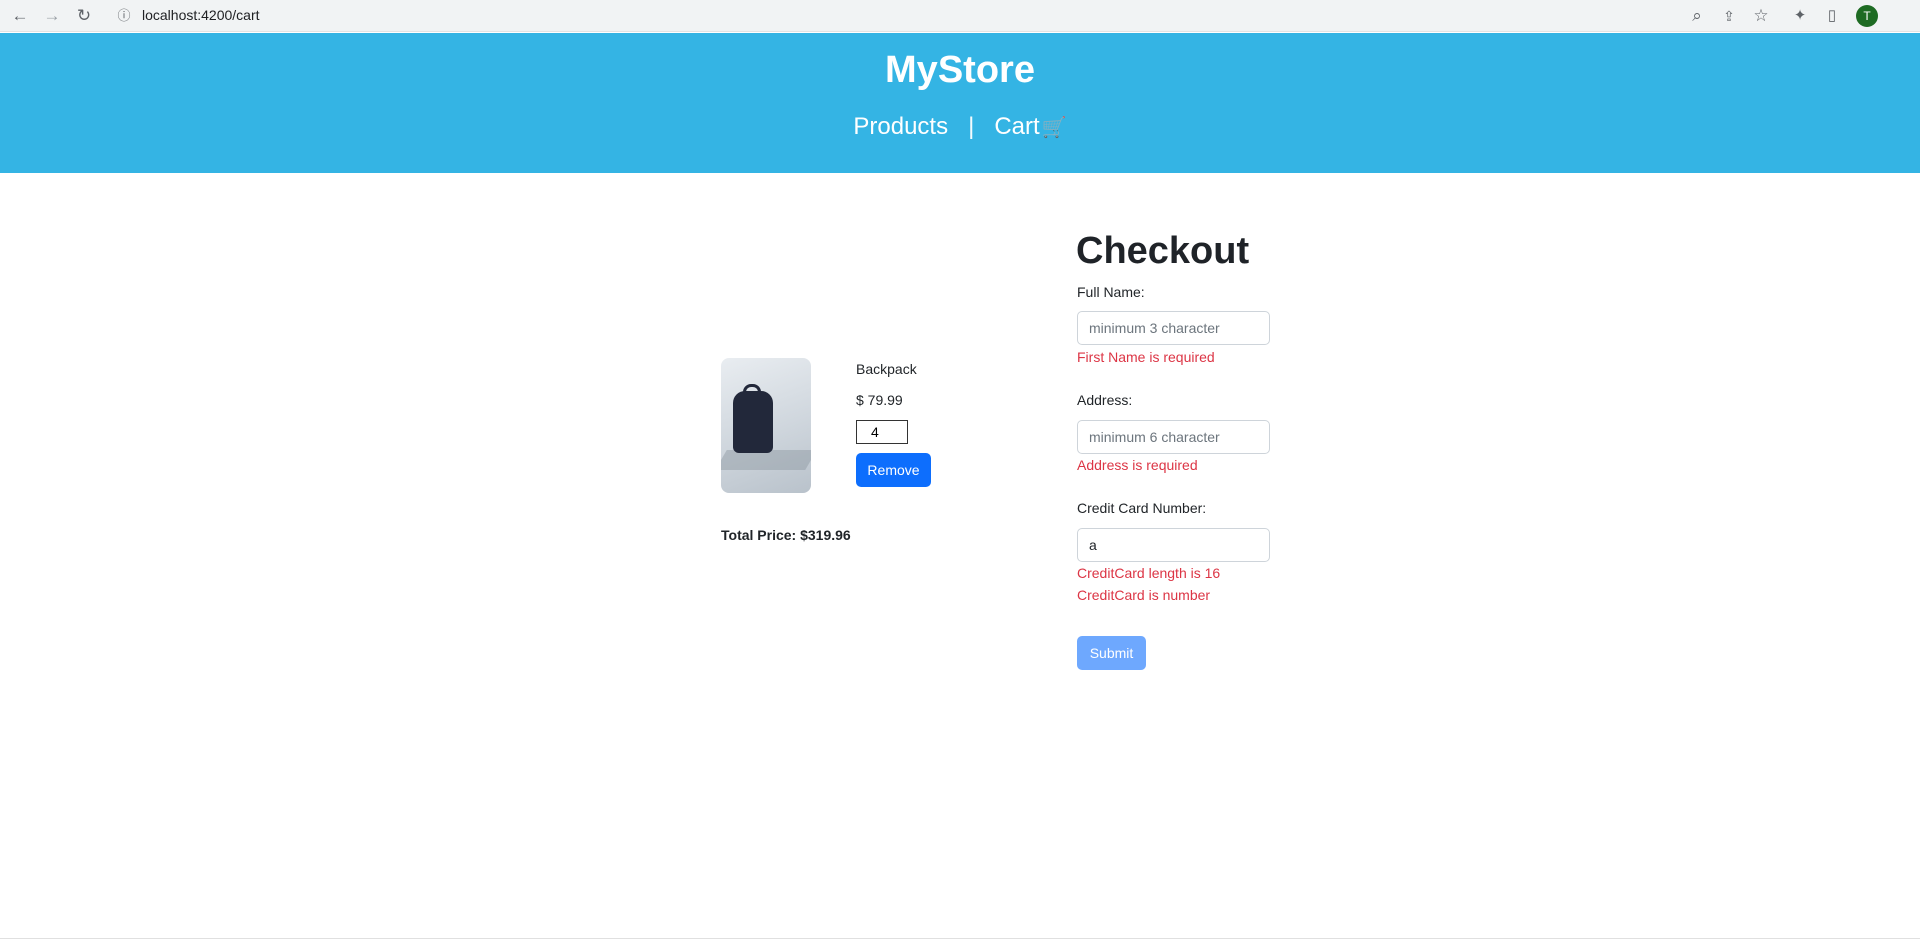 The height and width of the screenshot is (939, 1920). Describe the element at coordinates (1761, 16) in the screenshot. I see `star-icon: ☆` at that location.